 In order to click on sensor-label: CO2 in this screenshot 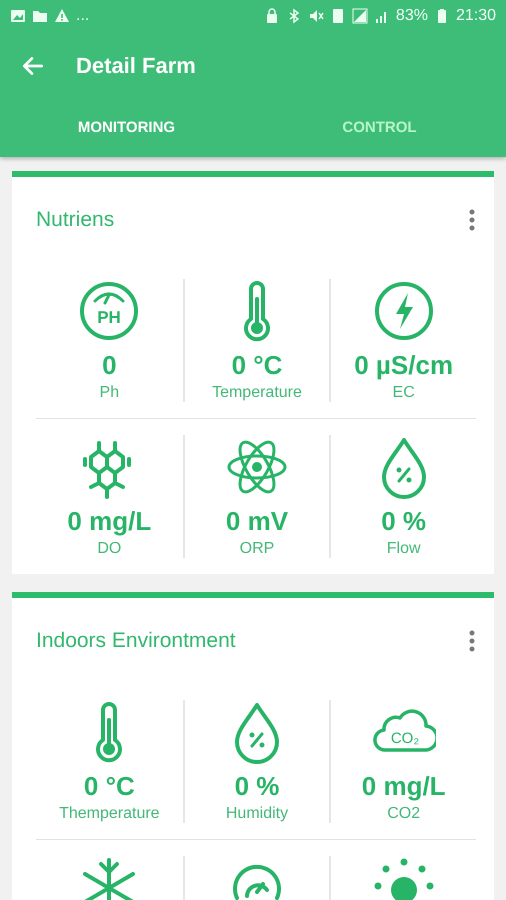, I will do `click(403, 814)`.